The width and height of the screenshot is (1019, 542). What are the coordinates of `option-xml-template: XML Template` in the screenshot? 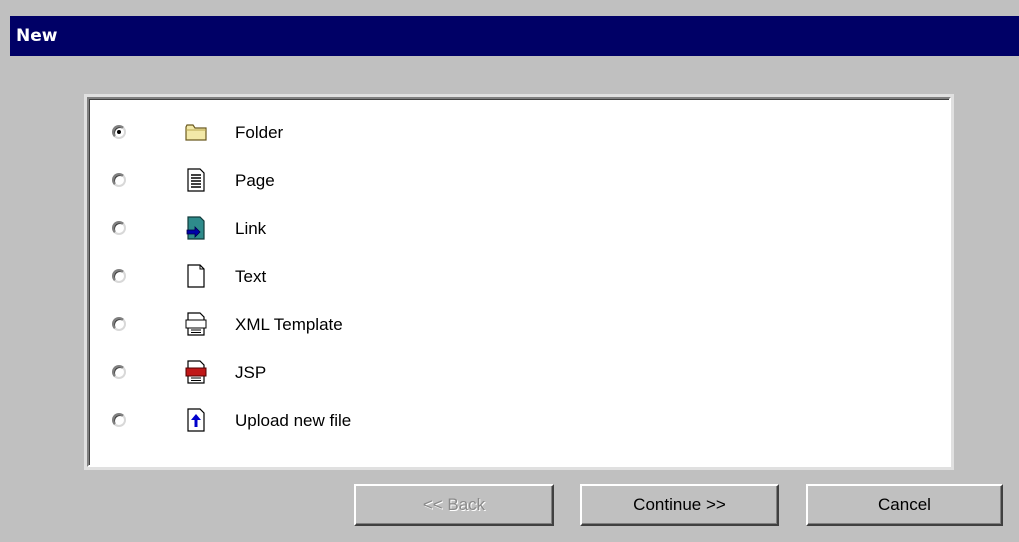 It's located at (519, 325).